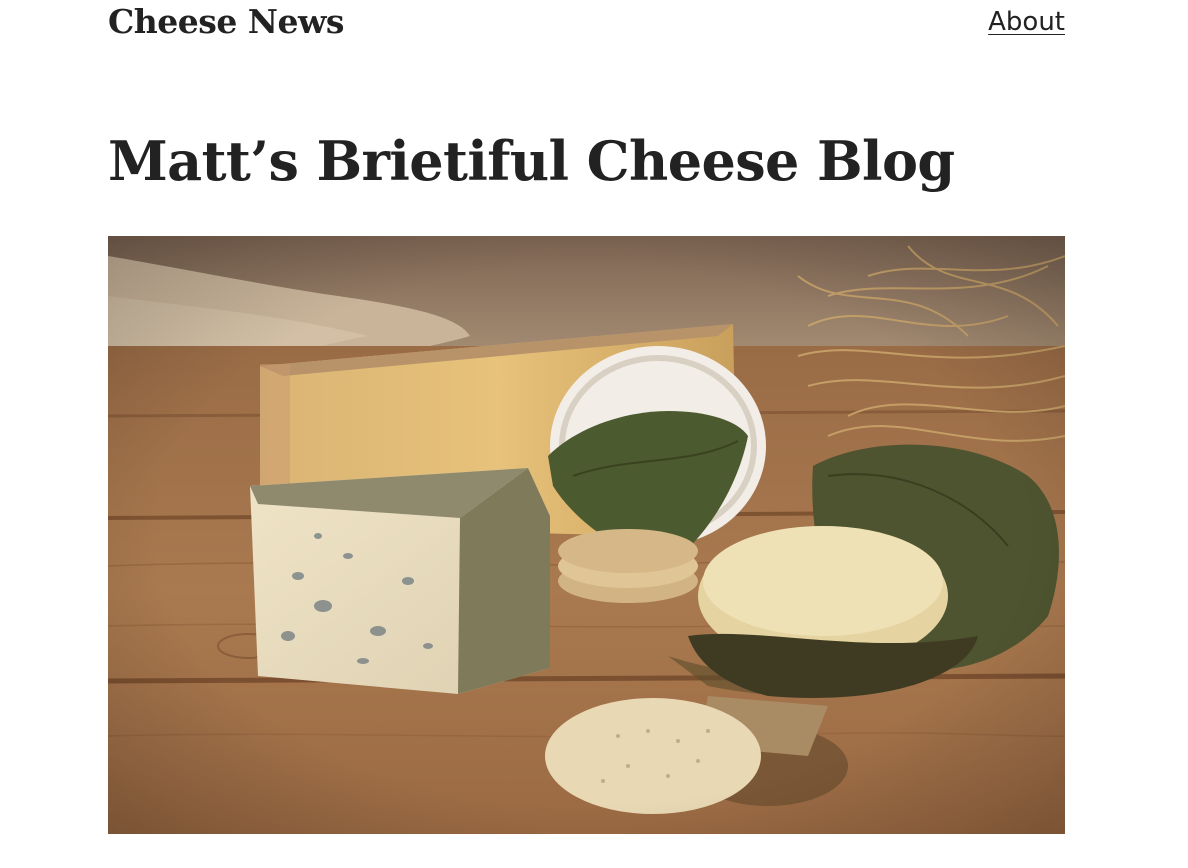  I want to click on site-title: Cheese News, so click(226, 22).